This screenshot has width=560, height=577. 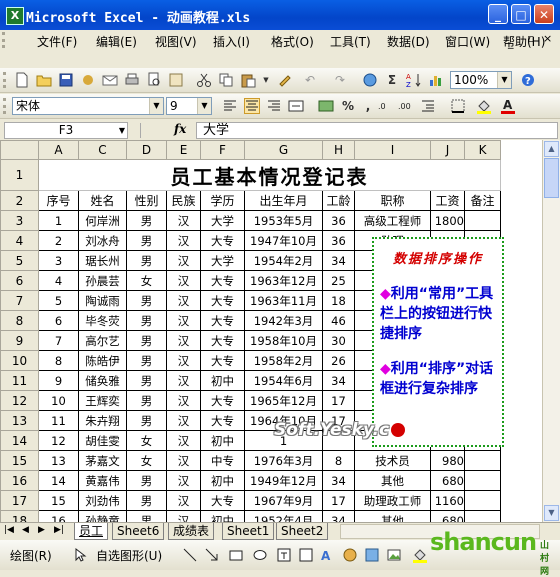 What do you see at coordinates (226, 80) in the screenshot?
I see `copy-icon` at bounding box center [226, 80].